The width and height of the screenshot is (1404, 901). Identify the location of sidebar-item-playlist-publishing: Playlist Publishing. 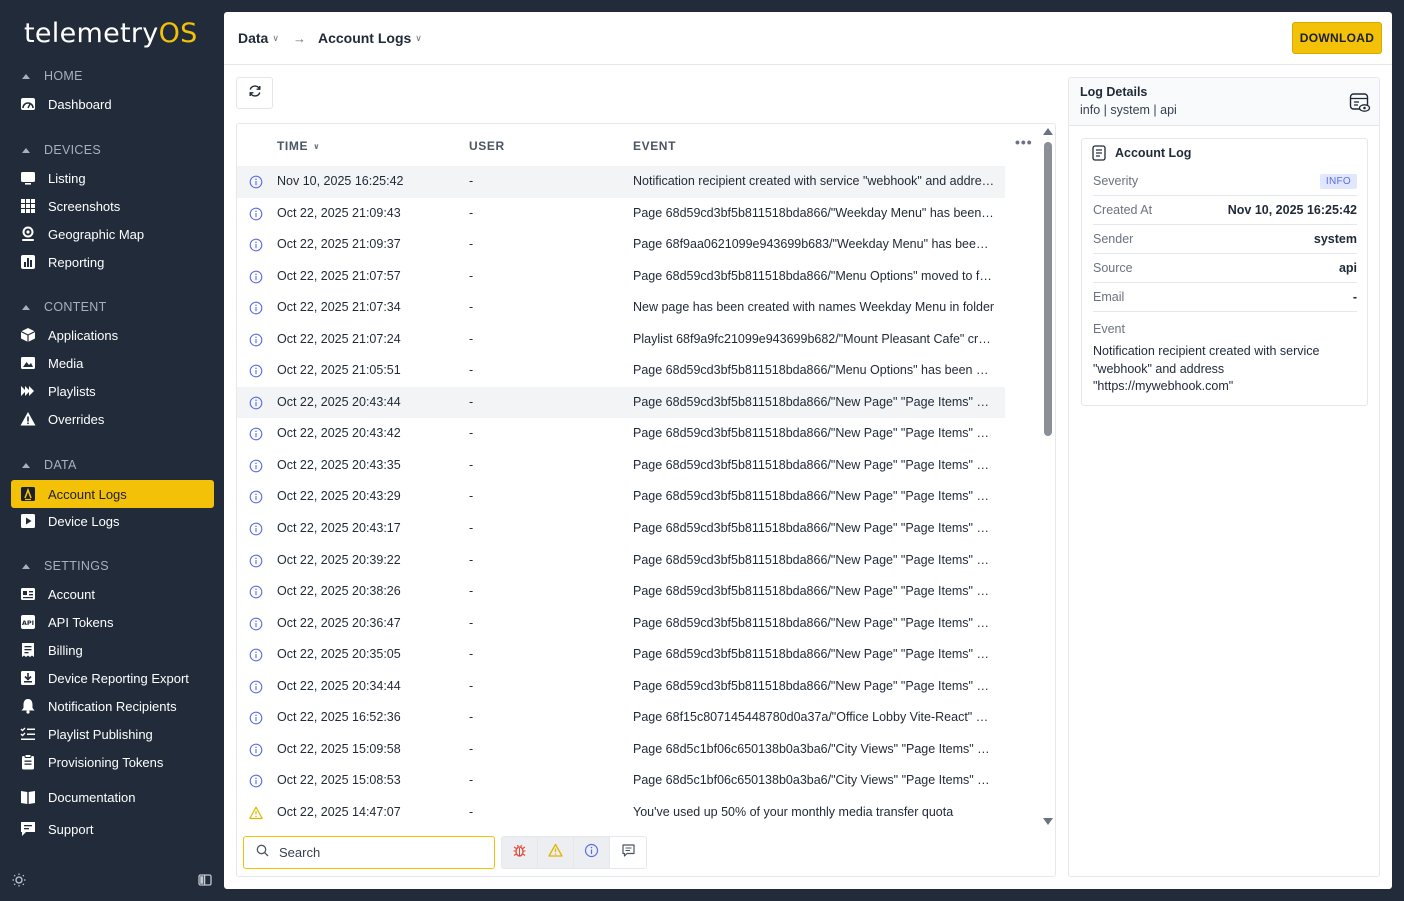
(112, 734).